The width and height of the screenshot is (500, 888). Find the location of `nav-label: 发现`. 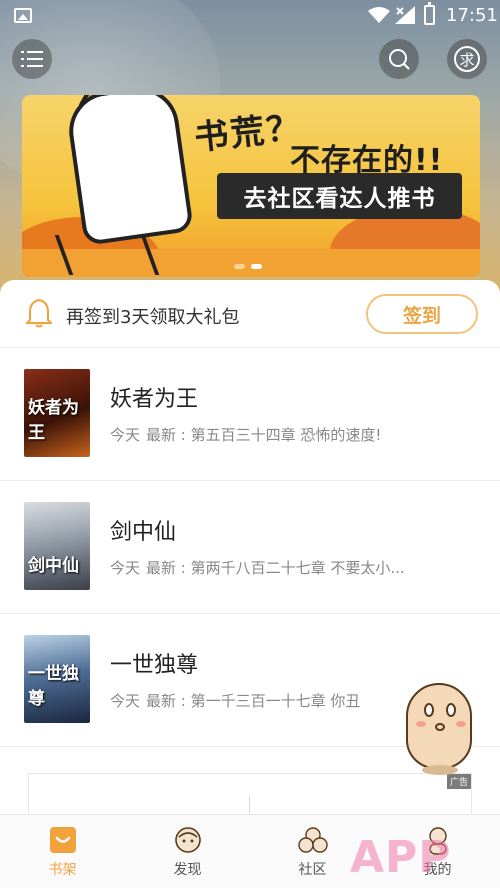

nav-label: 发现 is located at coordinates (187, 870).